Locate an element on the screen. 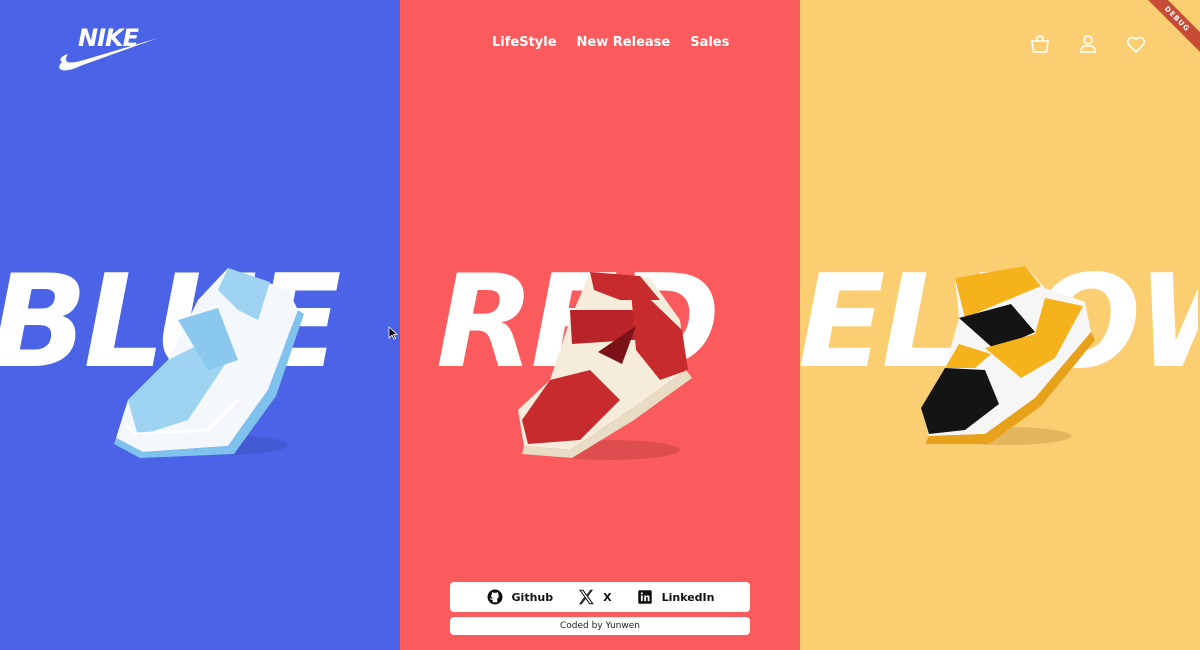 The height and width of the screenshot is (650, 1200). linkedin-icon is located at coordinates (644, 597).